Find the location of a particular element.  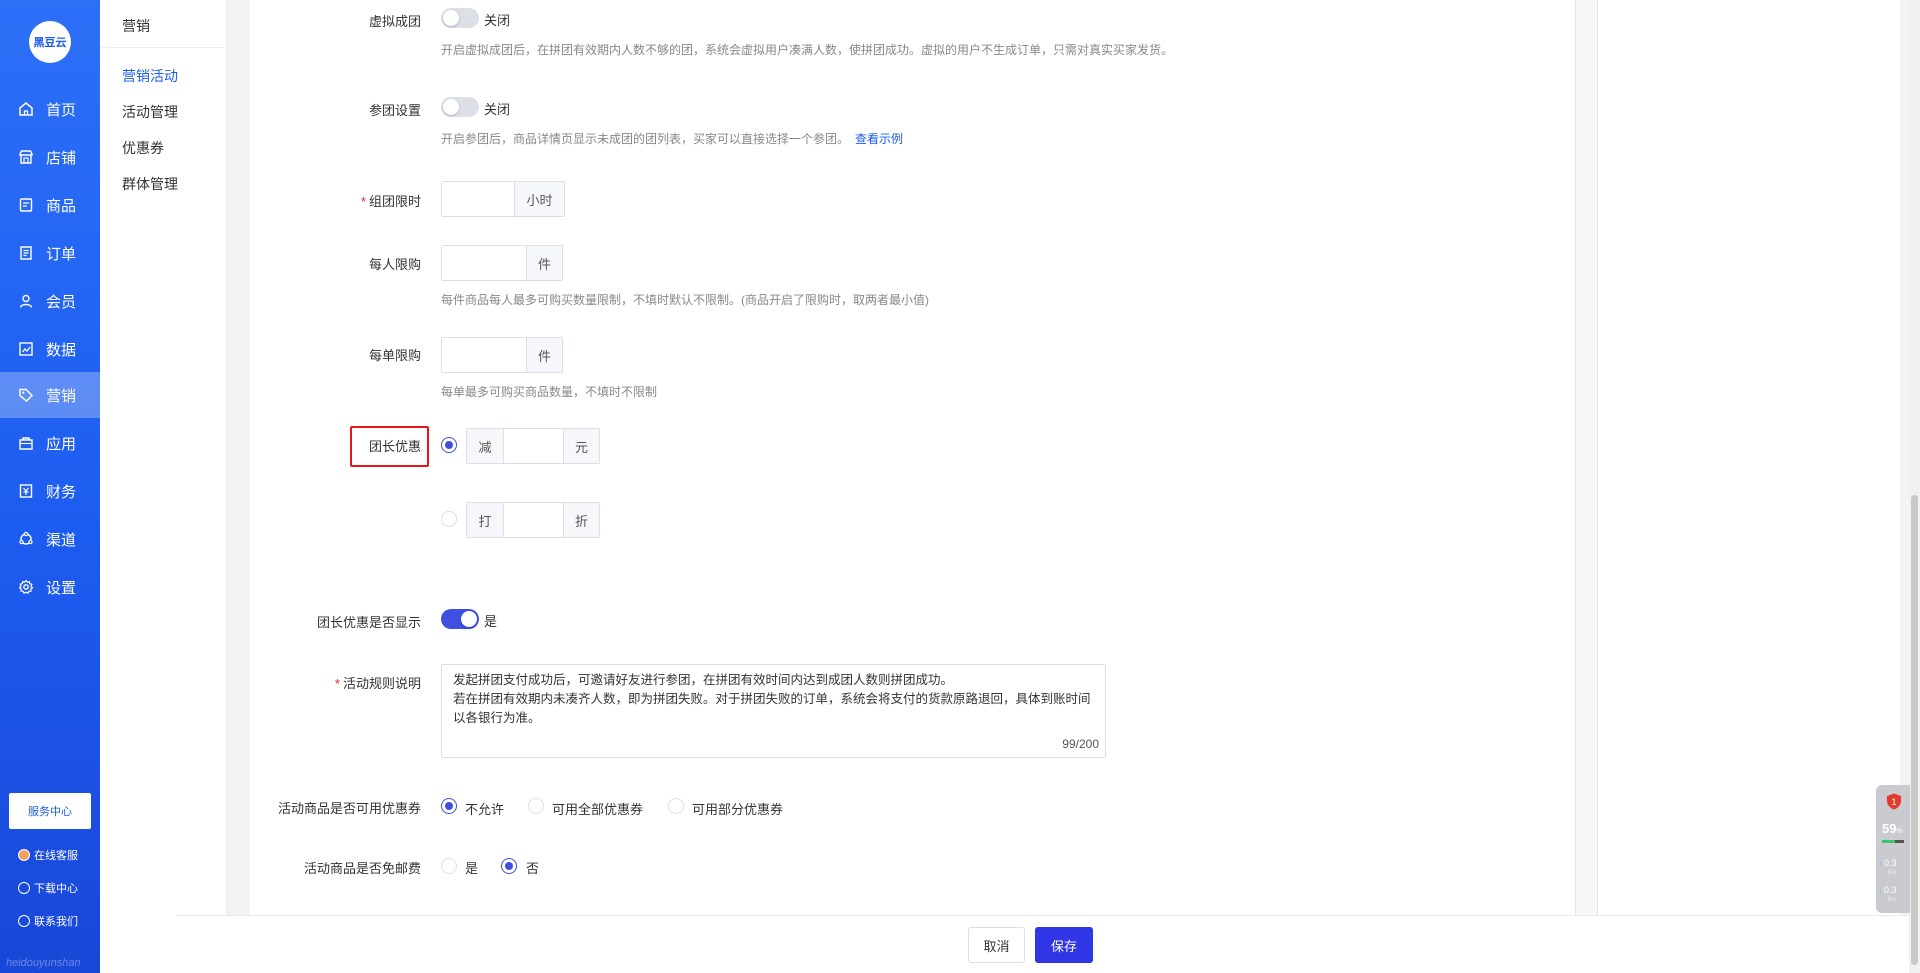

coupon-usage-option-label: 不允许 is located at coordinates (485, 809).